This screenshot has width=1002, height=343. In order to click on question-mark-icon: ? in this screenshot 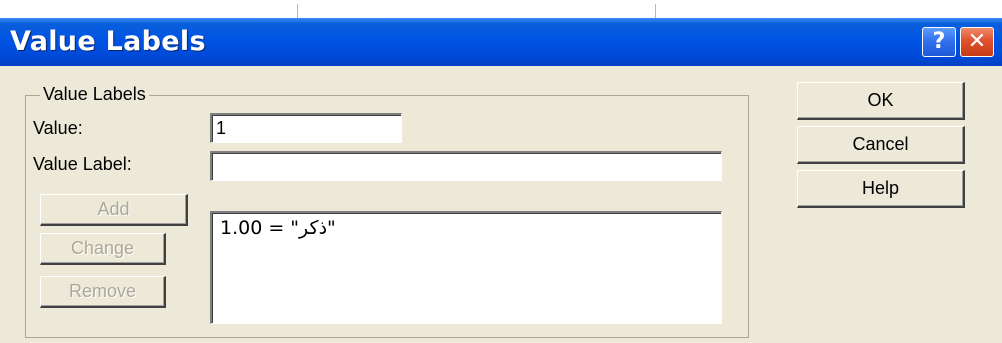, I will do `click(939, 41)`.